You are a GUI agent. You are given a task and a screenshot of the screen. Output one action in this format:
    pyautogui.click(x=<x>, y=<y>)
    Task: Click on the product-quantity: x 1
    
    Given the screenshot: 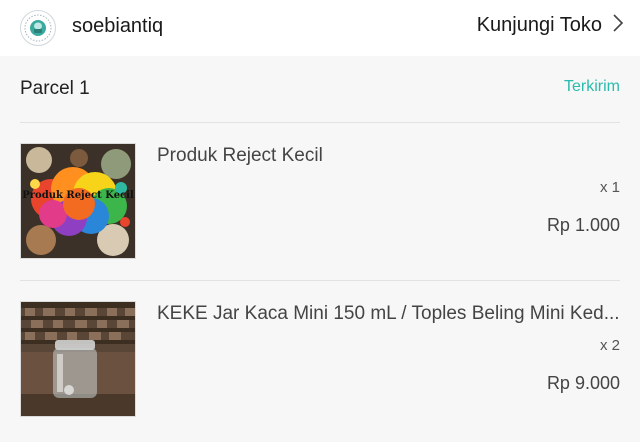 What is the action you would take?
    pyautogui.click(x=609, y=187)
    